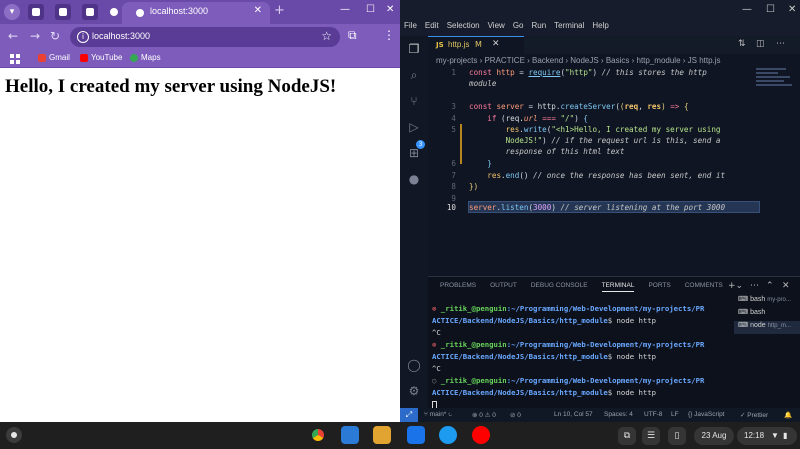  Describe the element at coordinates (714, 436) in the screenshot. I see `date-display: 23 Aug` at that location.